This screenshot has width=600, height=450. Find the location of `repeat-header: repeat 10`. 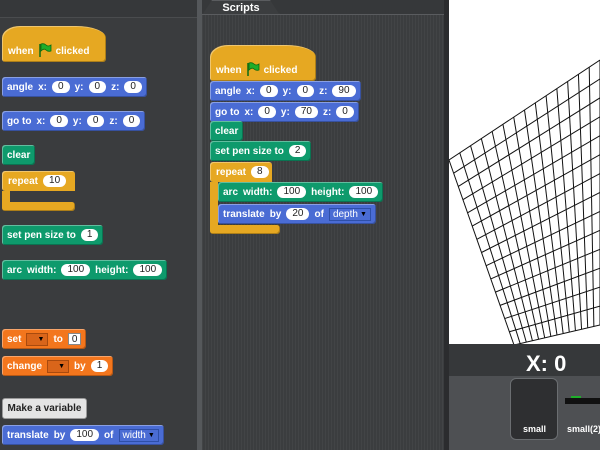

repeat-header: repeat 10 is located at coordinates (38, 181).